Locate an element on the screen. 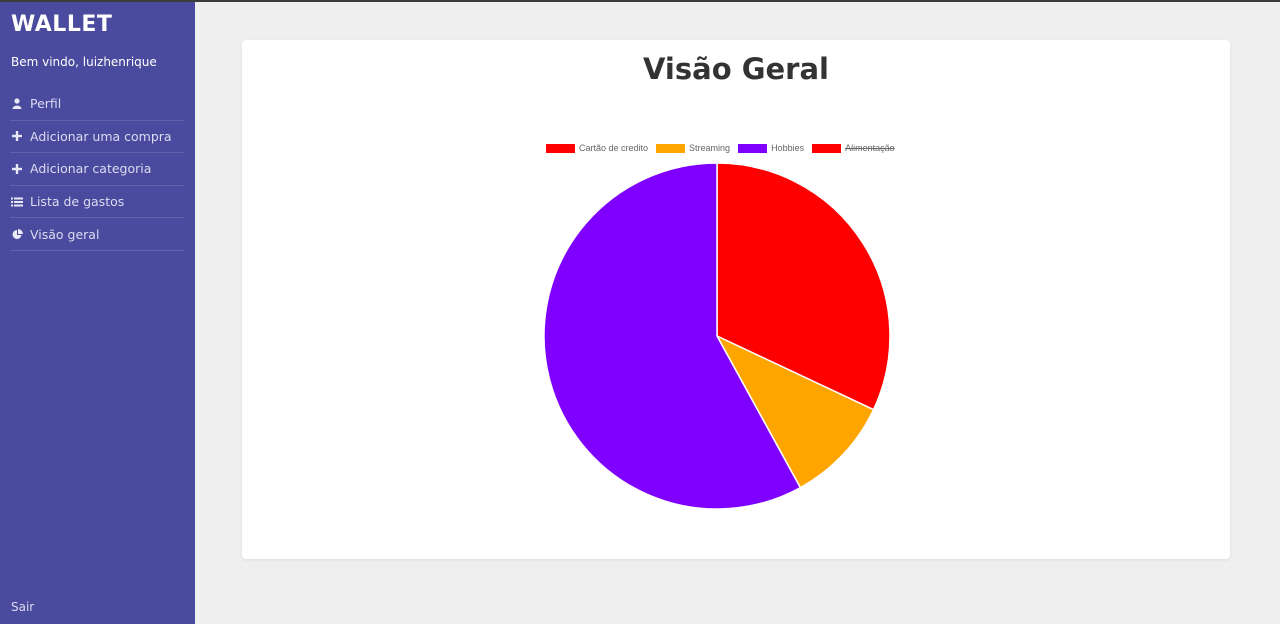 The width and height of the screenshot is (1280, 624). app-brand: WALLET is located at coordinates (62, 24).